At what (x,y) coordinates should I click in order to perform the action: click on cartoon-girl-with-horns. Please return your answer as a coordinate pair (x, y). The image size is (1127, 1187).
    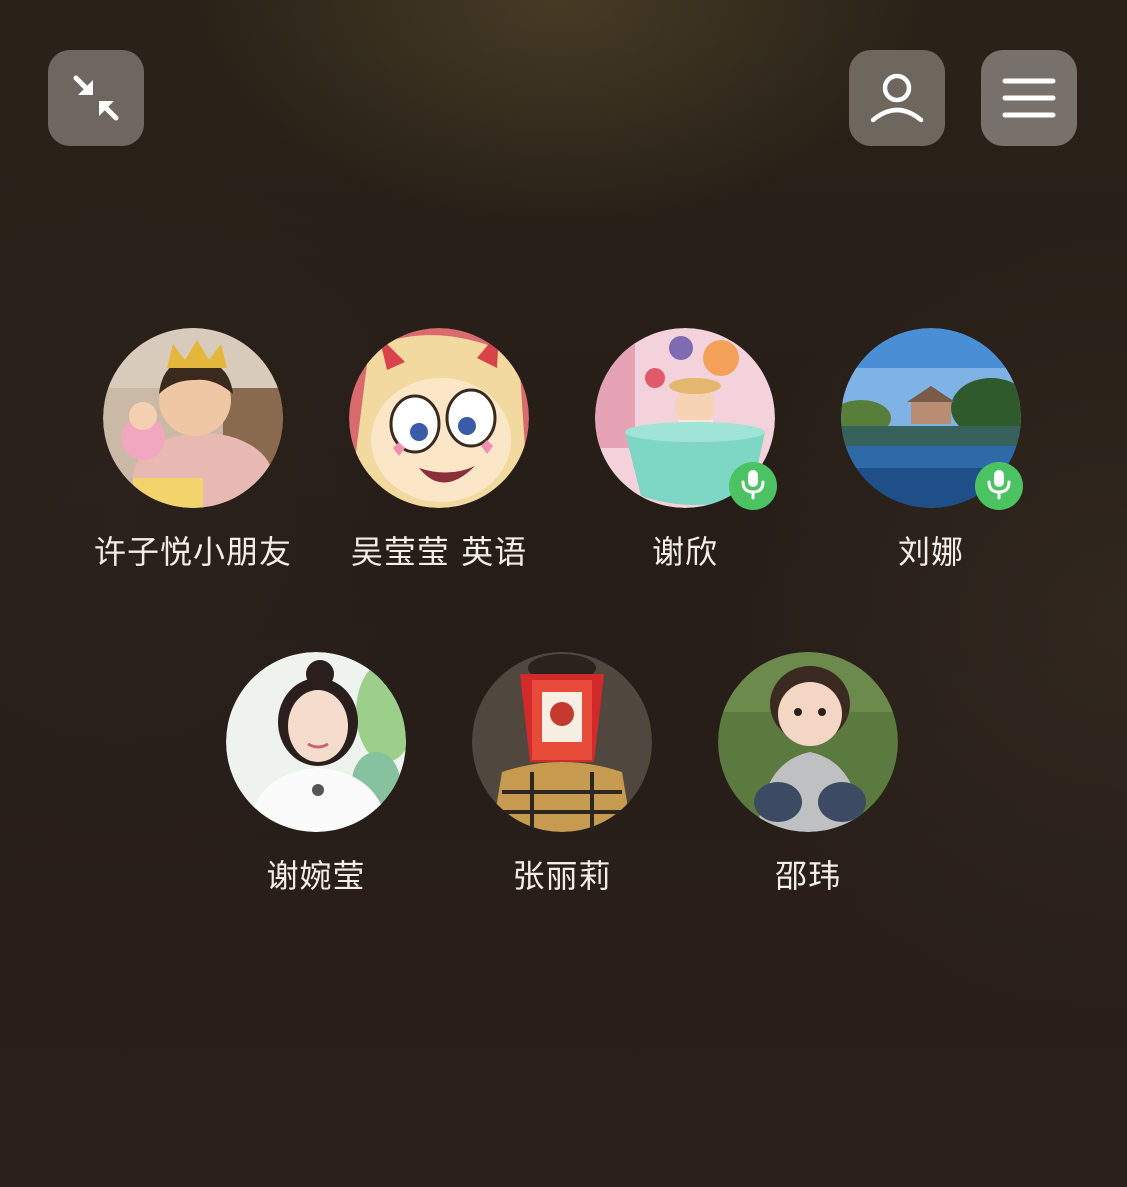
    Looking at the image, I should click on (439, 418).